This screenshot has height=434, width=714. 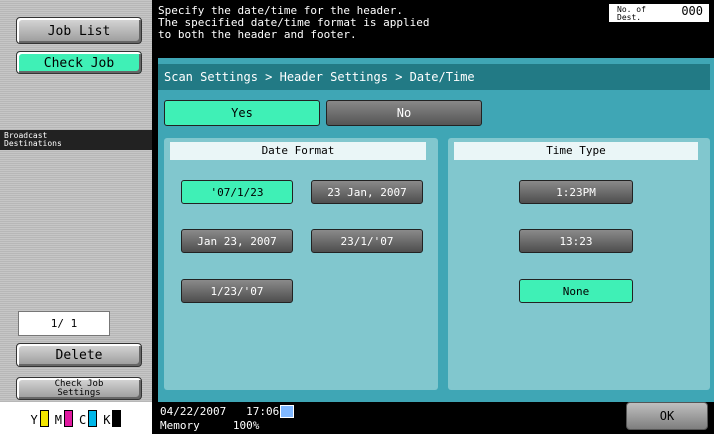 What do you see at coordinates (433, 418) in the screenshot?
I see `status-bar: 04/22/2007 17:06 Memory 100% OK` at bounding box center [433, 418].